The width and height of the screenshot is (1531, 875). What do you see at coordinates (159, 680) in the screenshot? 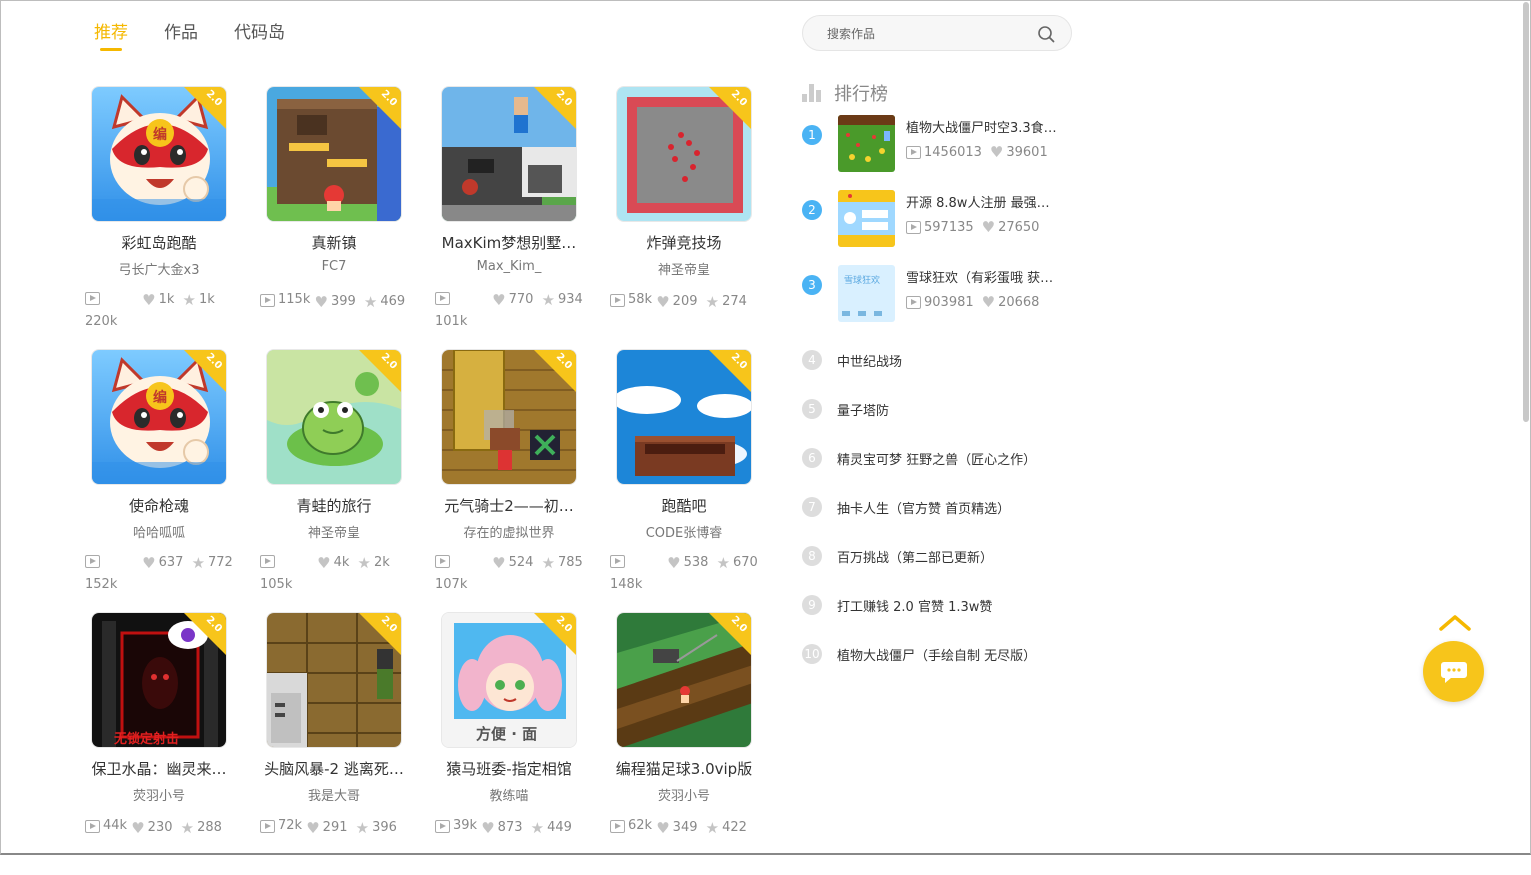
I see `work-thumbnail: 无锁定射击 2.0` at bounding box center [159, 680].